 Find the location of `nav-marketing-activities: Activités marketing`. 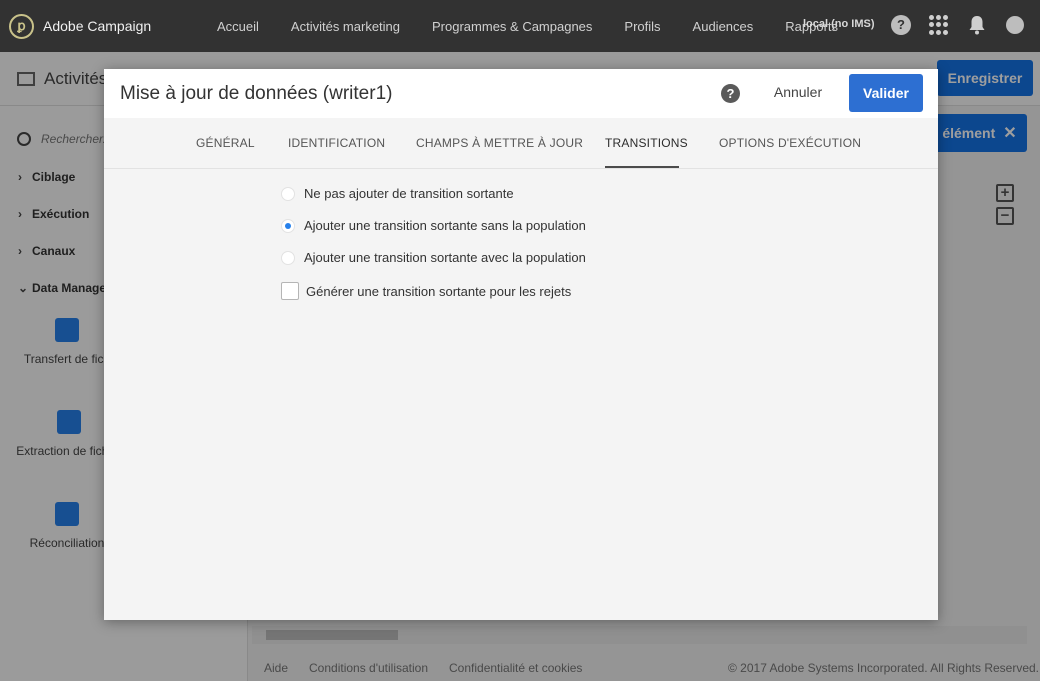

nav-marketing-activities: Activités marketing is located at coordinates (345, 26).